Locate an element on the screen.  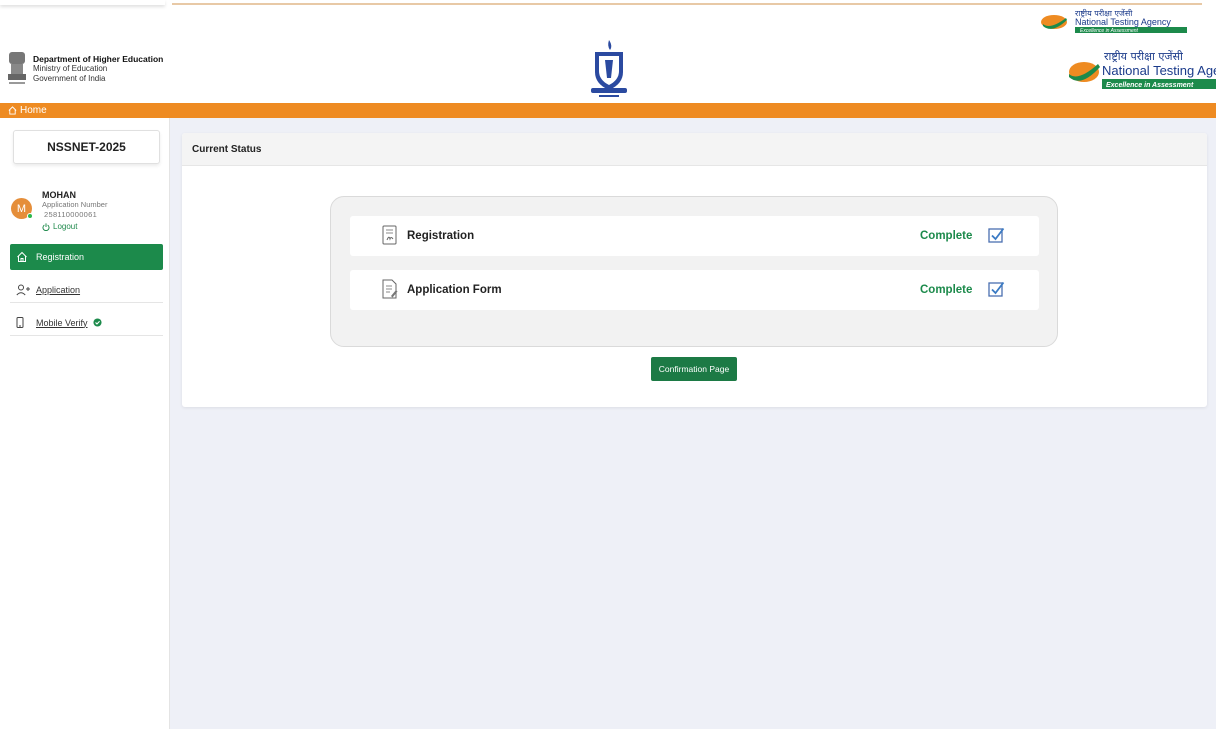
mobile-icon is located at coordinates (20, 322).